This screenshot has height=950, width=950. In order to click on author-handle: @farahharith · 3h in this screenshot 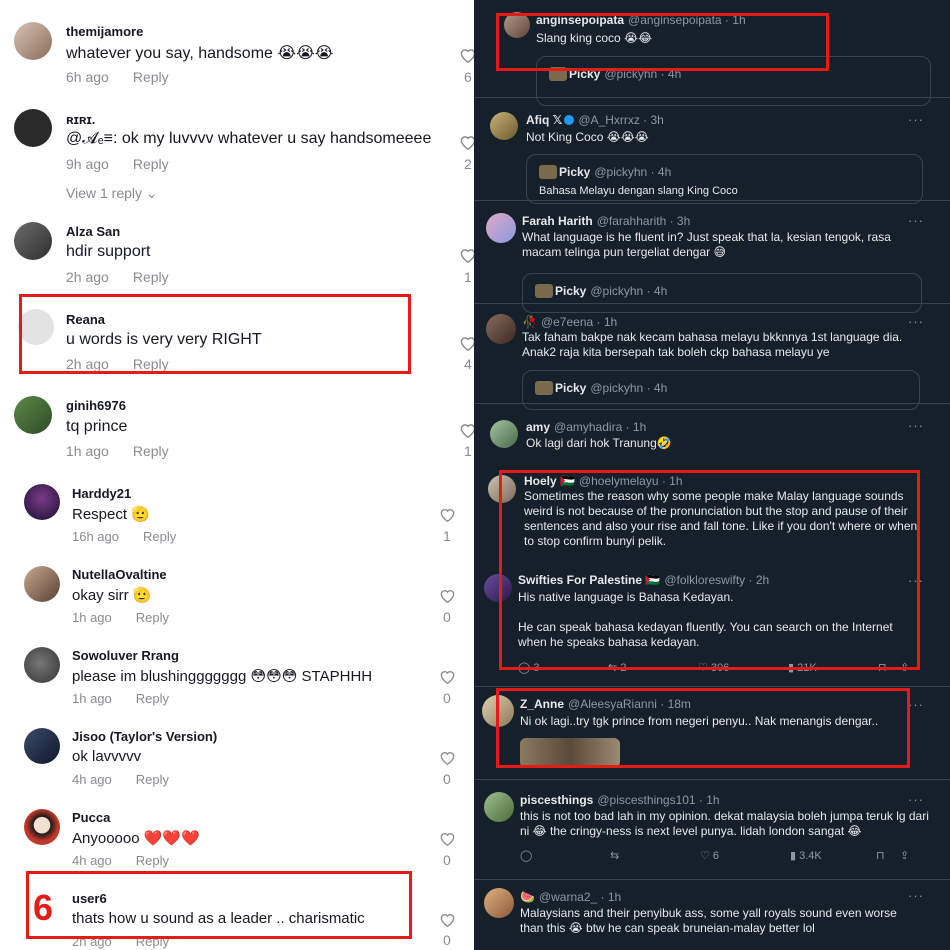, I will do `click(643, 221)`.